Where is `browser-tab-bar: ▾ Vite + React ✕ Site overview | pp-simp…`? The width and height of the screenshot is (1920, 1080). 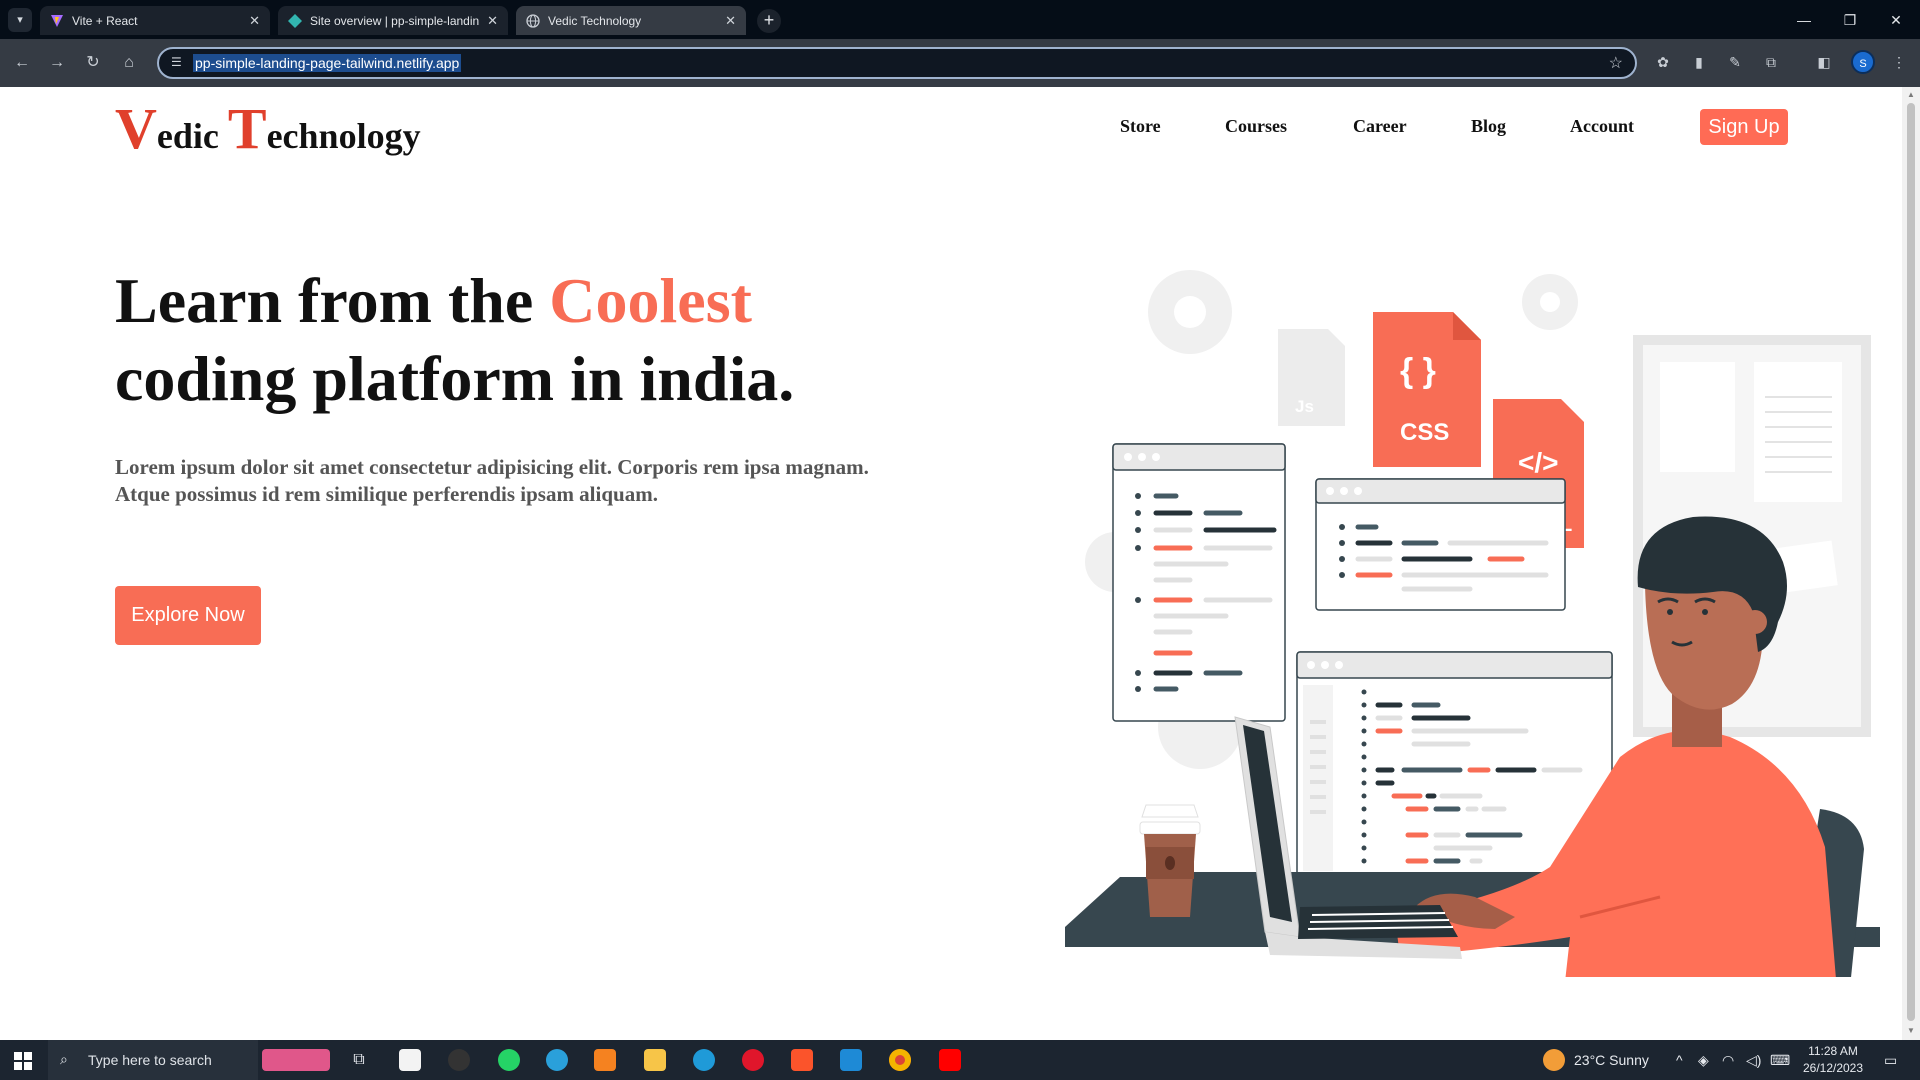
browser-tab-bar: ▾ Vite + React ✕ Site overview | pp-simp… is located at coordinates (960, 19).